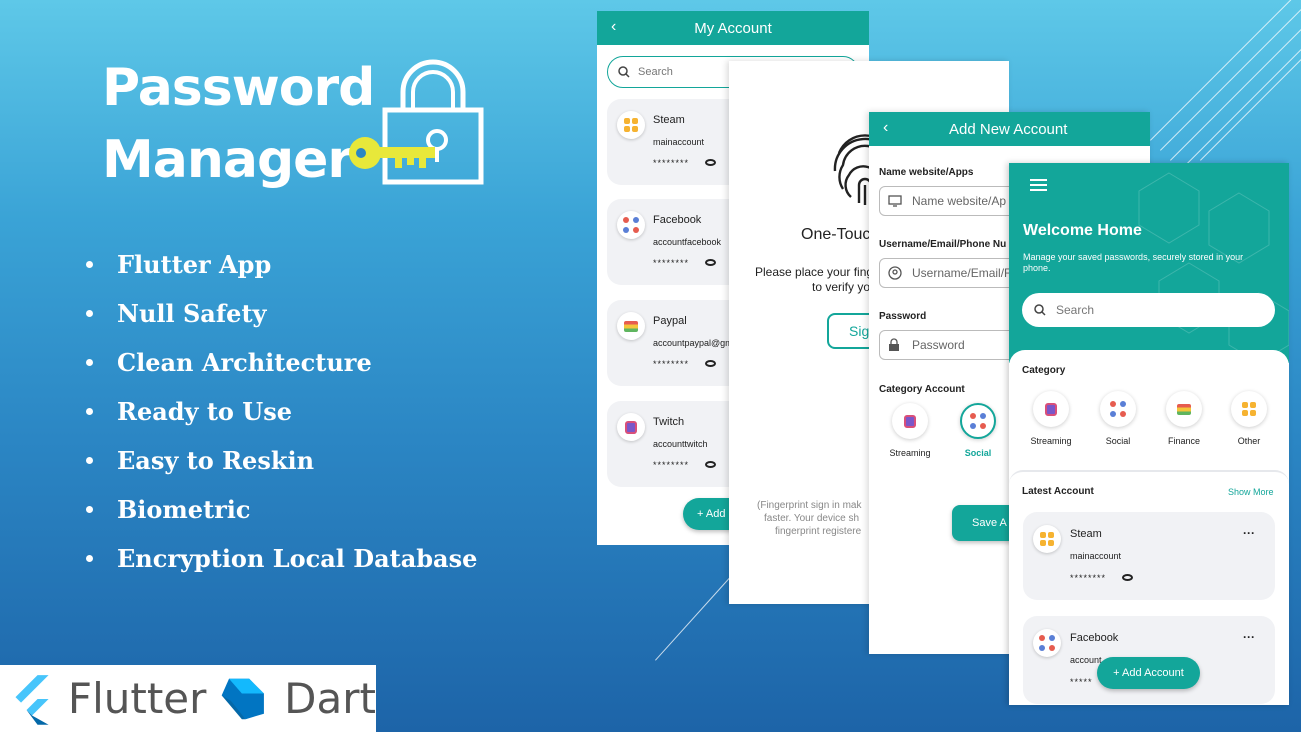 The width and height of the screenshot is (1301, 732). I want to click on biometric-note-2: faster. Your device sh, so click(812, 518).